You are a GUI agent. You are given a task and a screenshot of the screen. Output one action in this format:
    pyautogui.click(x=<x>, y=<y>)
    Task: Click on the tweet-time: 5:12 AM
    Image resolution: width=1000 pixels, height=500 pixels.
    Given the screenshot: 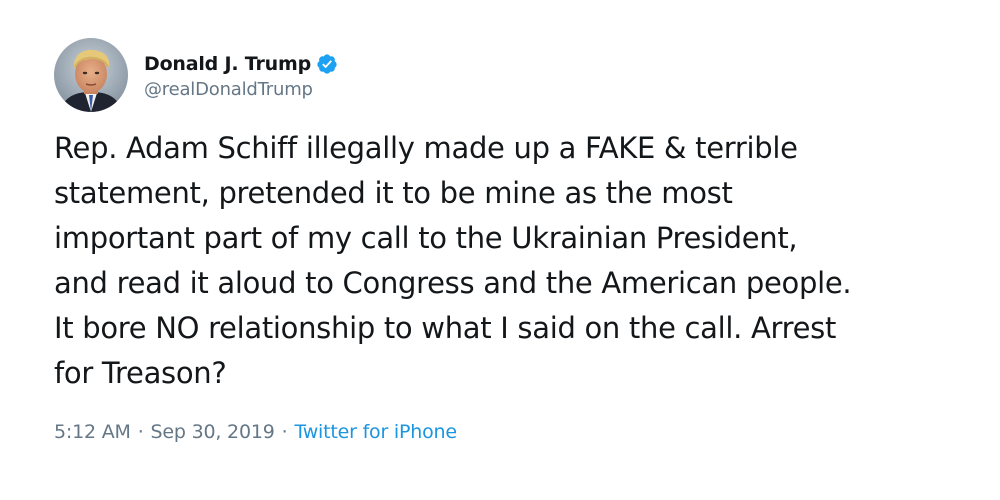 What is the action you would take?
    pyautogui.click(x=92, y=432)
    